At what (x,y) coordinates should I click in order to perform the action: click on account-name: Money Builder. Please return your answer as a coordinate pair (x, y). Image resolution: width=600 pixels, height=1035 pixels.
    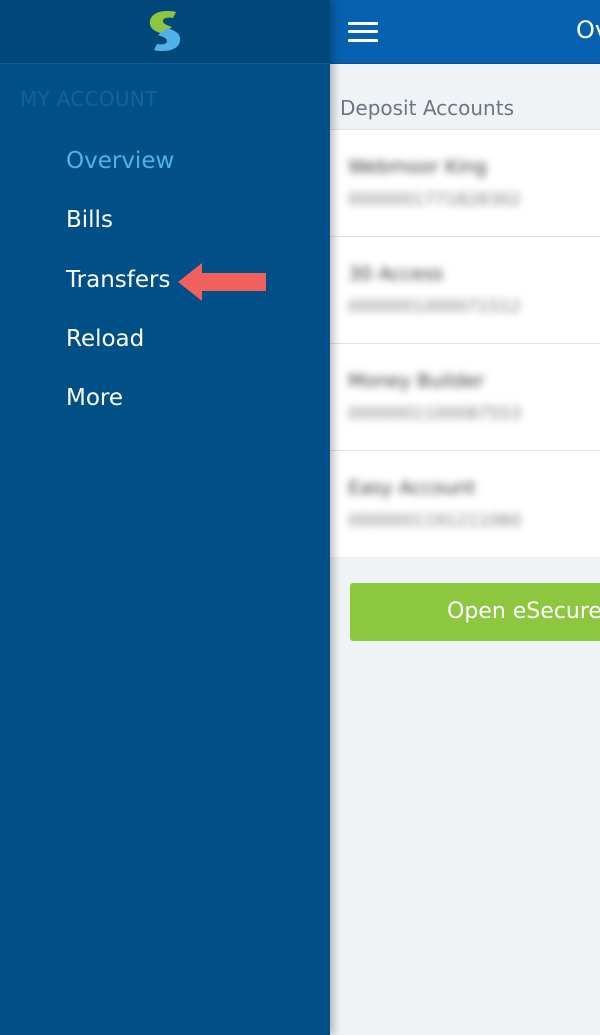
    Looking at the image, I should click on (416, 381).